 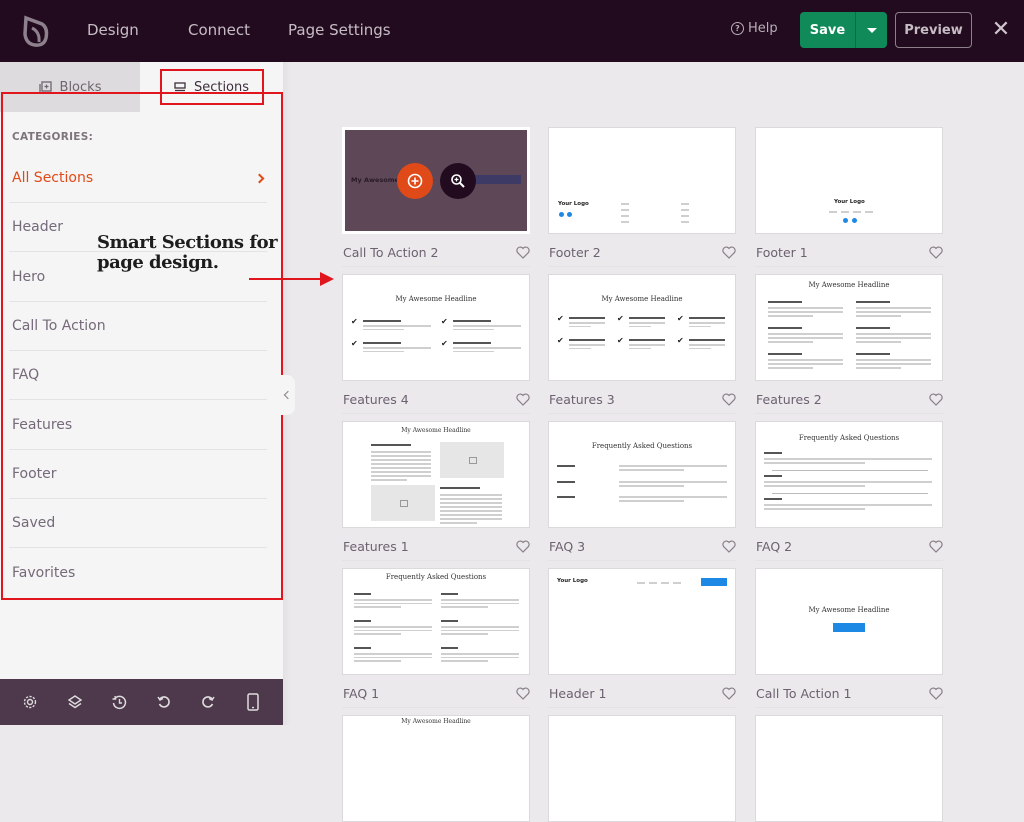 I want to click on thumb-logo: Your Logo, so click(x=573, y=204).